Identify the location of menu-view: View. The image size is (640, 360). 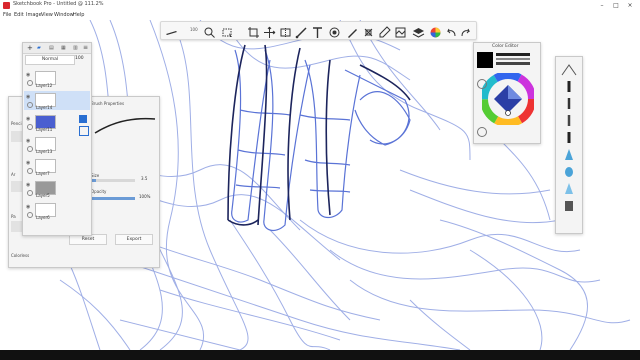
(47, 15).